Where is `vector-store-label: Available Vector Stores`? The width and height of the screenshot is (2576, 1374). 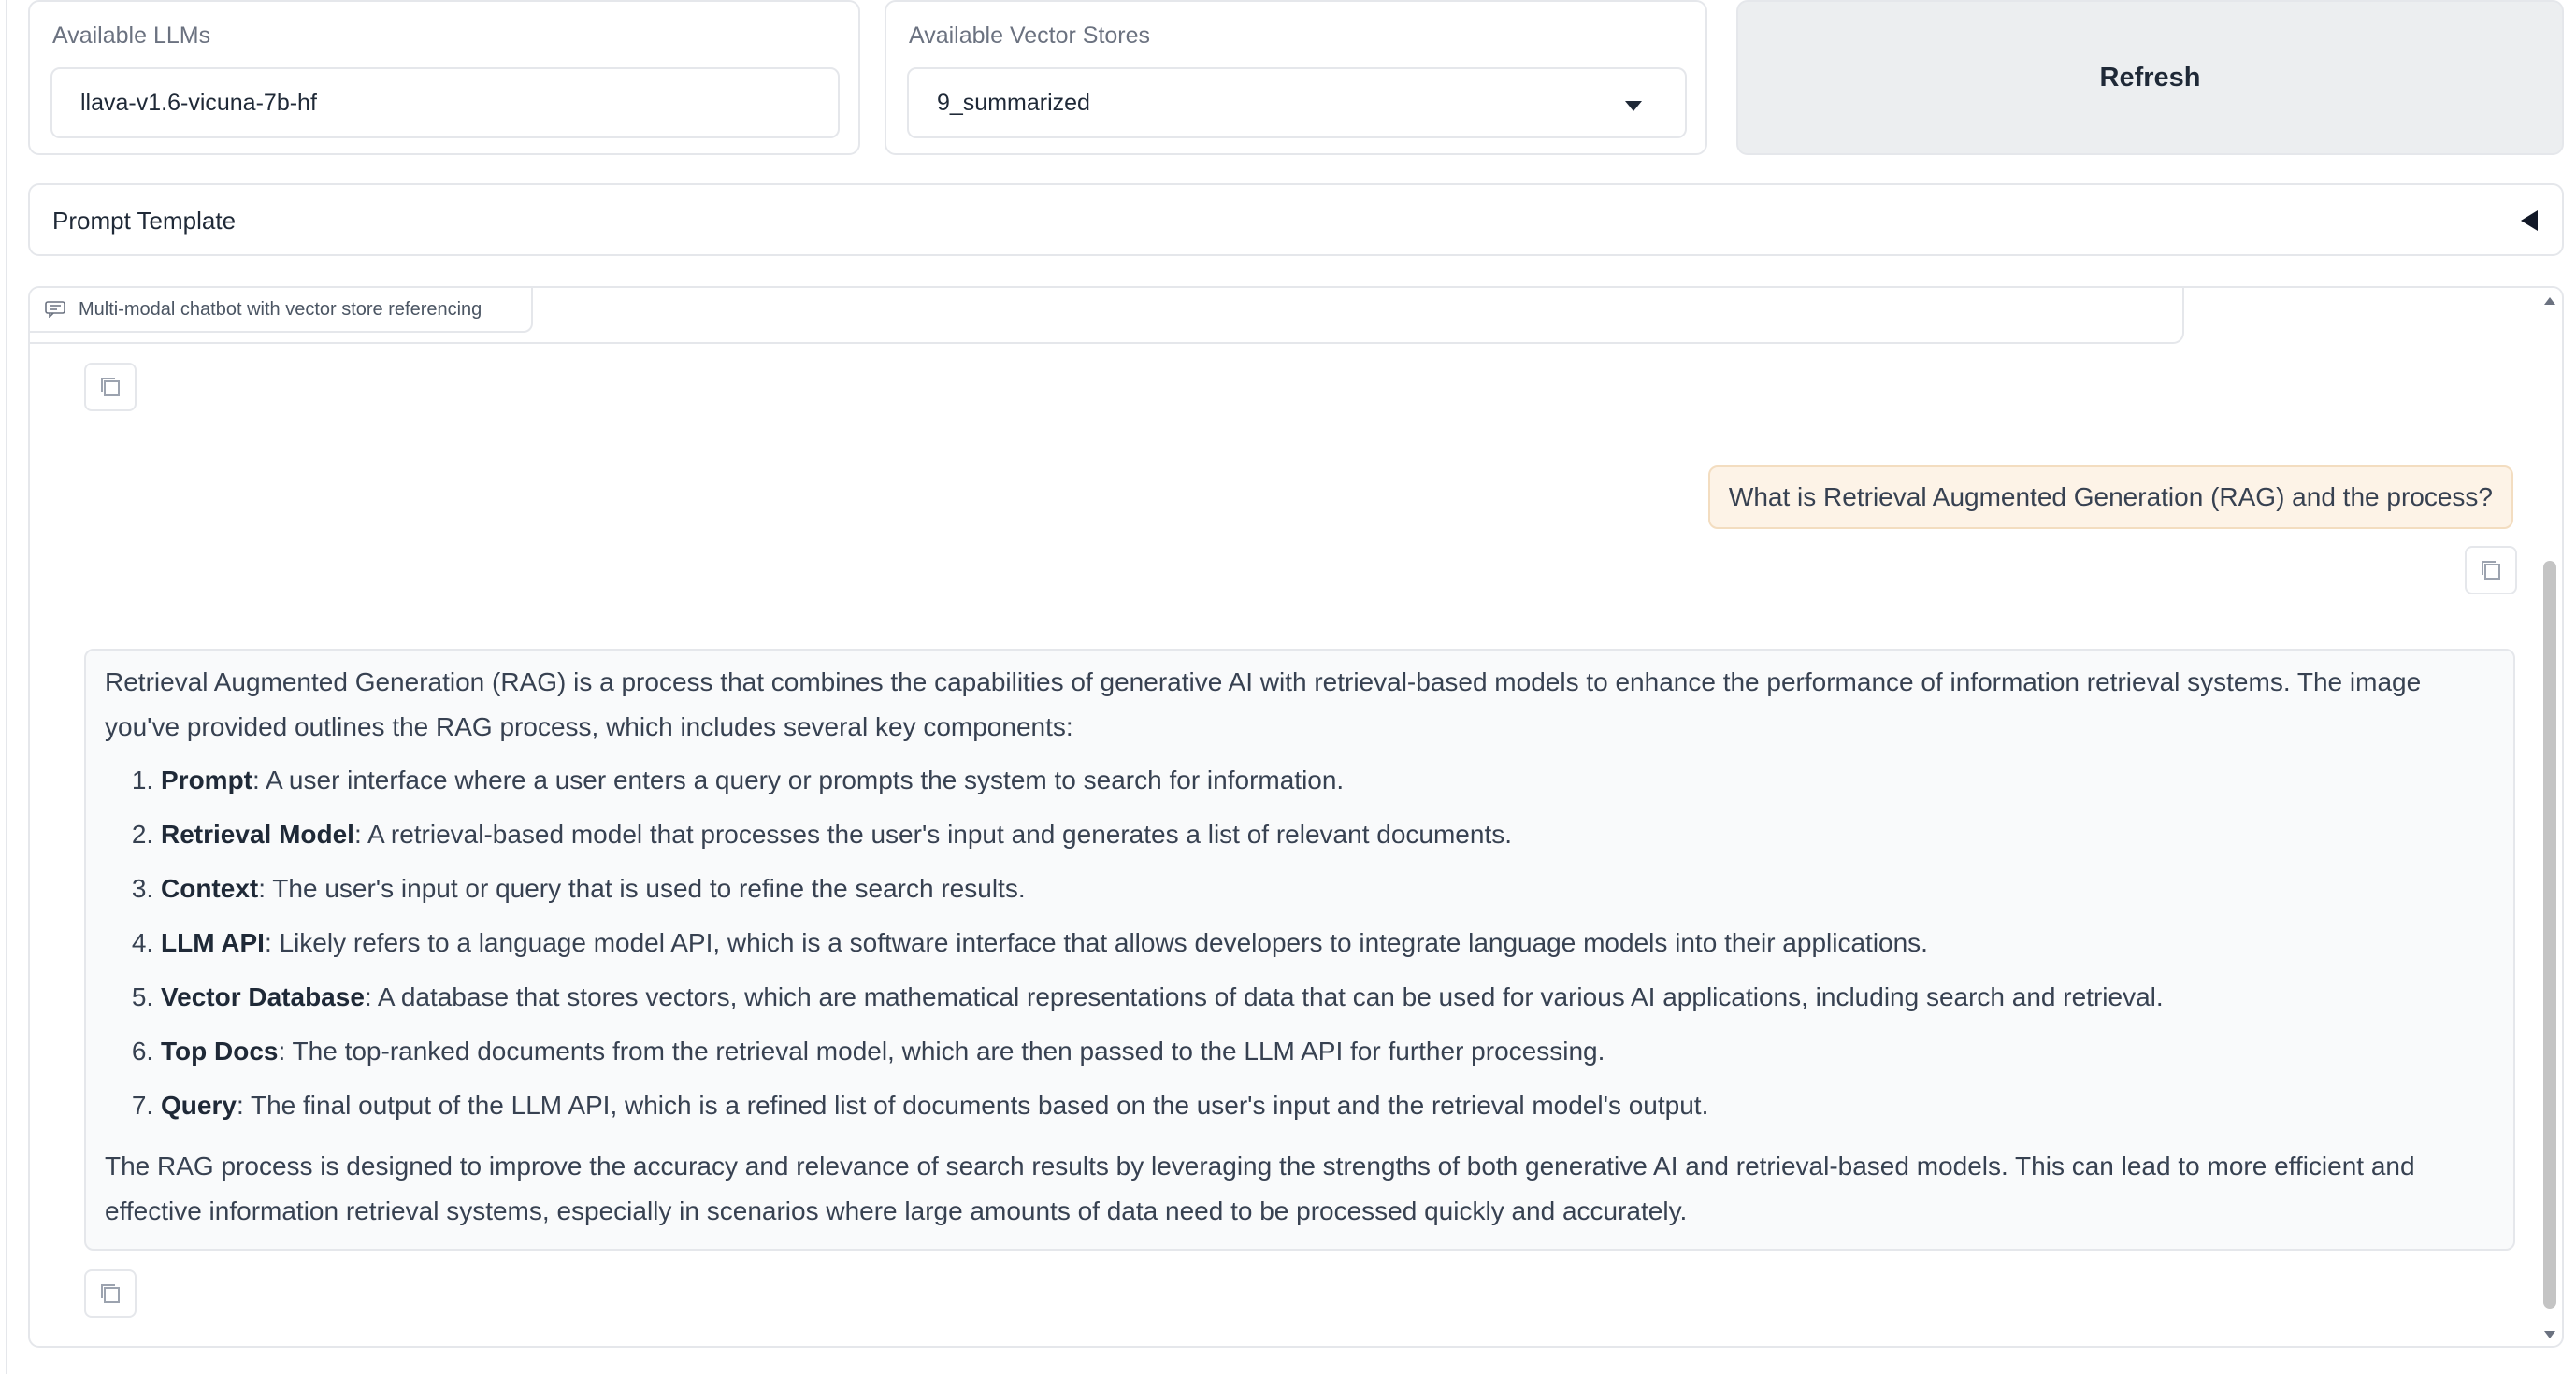
vector-store-label: Available Vector Stores is located at coordinates (1030, 35).